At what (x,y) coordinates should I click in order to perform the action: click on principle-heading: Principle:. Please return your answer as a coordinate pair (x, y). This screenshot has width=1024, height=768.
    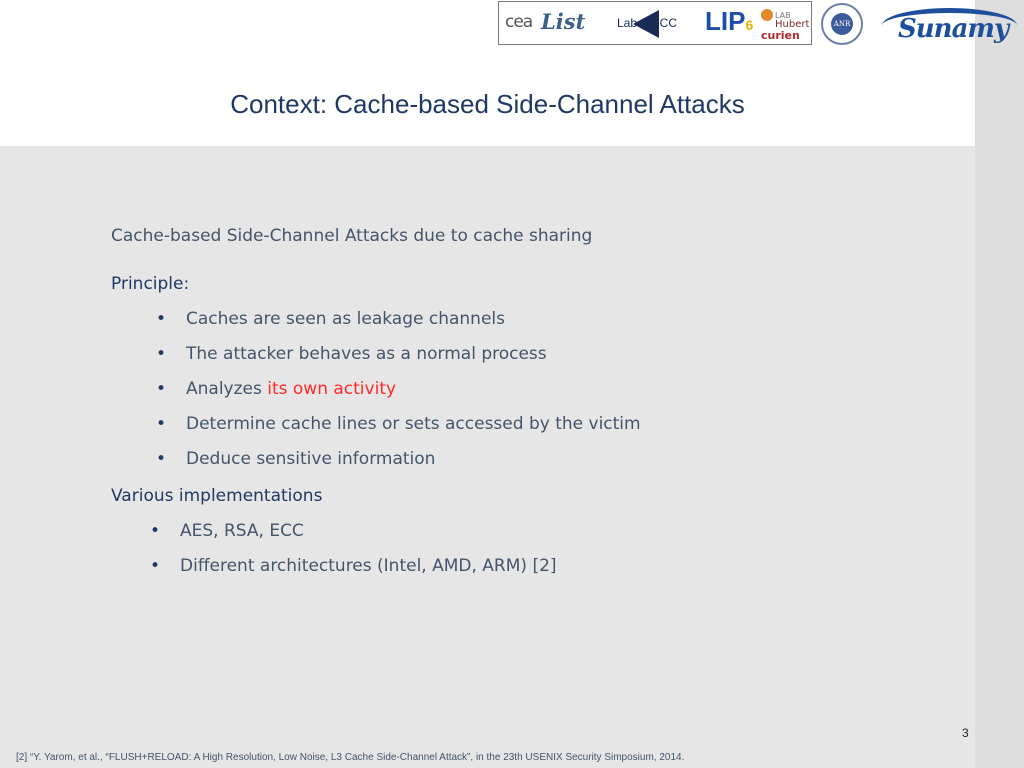
    Looking at the image, I should click on (150, 284).